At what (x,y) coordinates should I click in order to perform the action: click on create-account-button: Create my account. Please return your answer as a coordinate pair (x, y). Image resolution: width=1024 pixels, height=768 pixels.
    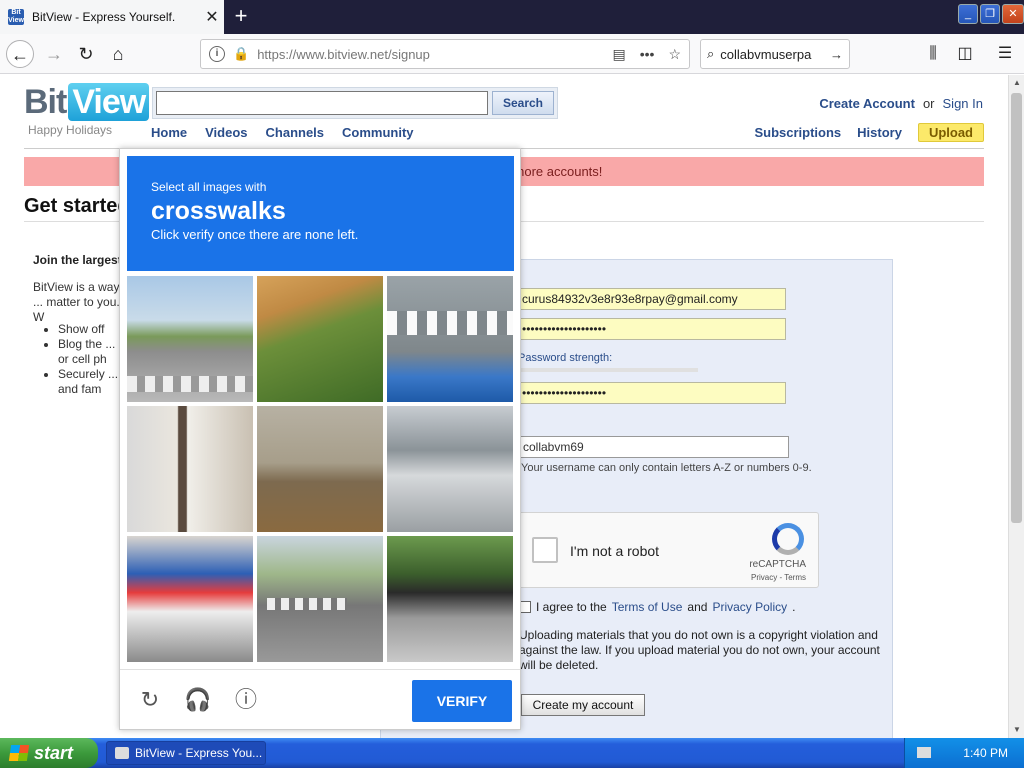
    Looking at the image, I should click on (583, 705).